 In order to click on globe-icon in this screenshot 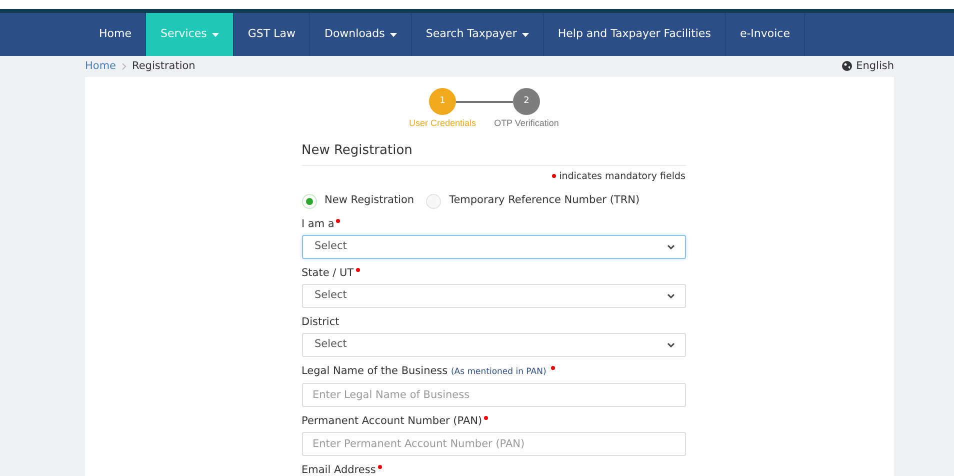, I will do `click(847, 66)`.